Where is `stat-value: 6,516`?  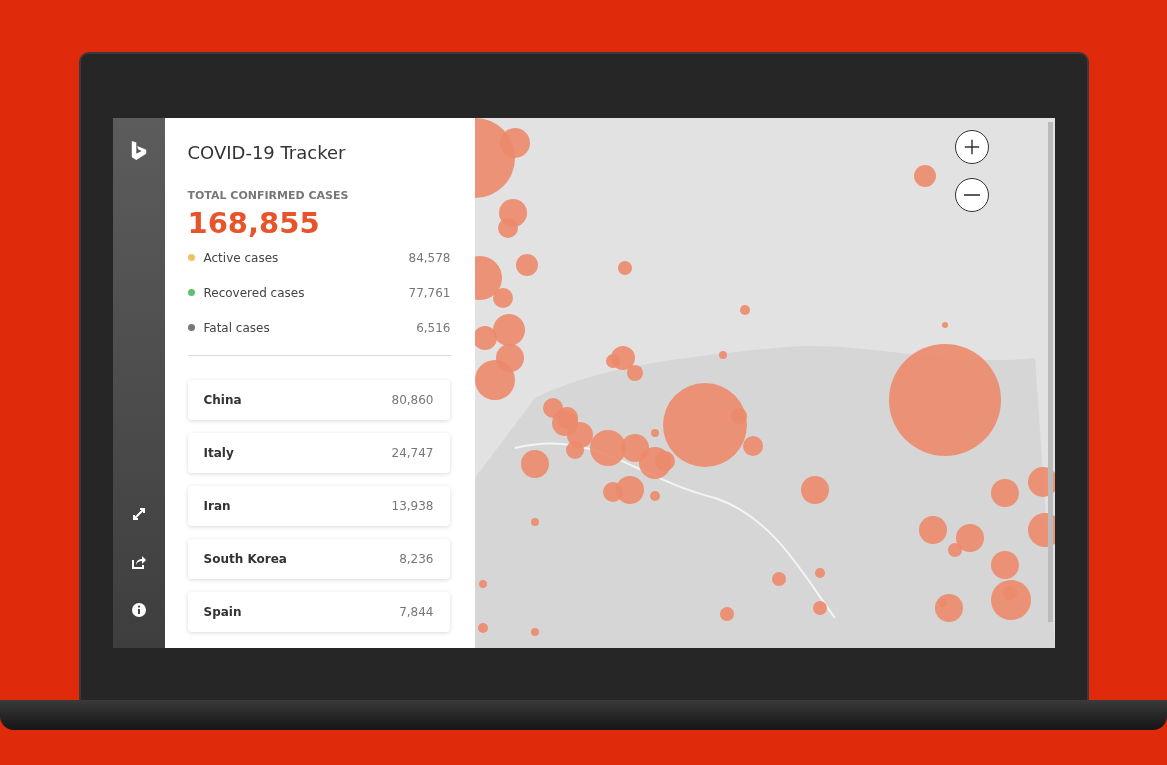
stat-value: 6,516 is located at coordinates (433, 327).